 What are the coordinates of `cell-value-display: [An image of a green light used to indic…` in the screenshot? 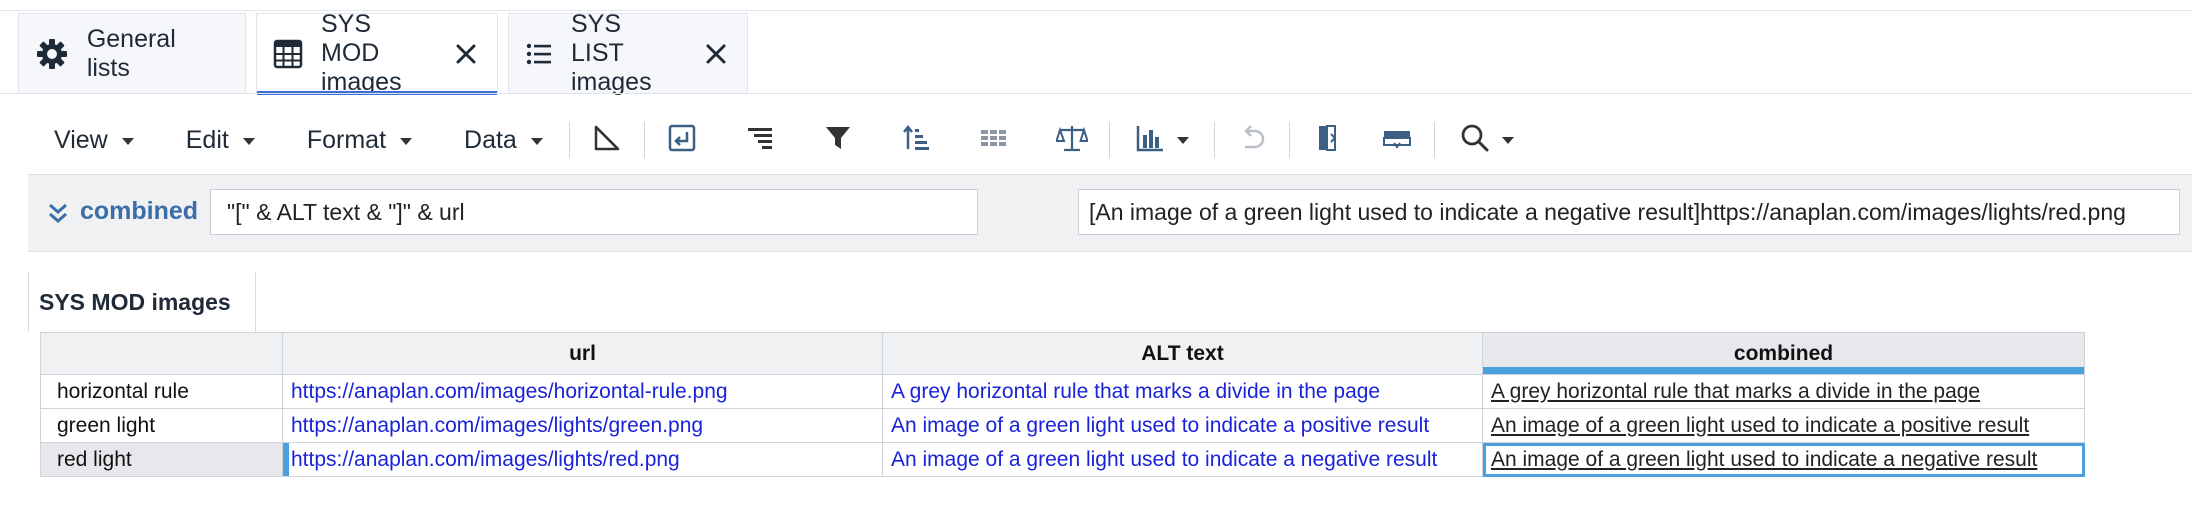 It's located at (1629, 212).